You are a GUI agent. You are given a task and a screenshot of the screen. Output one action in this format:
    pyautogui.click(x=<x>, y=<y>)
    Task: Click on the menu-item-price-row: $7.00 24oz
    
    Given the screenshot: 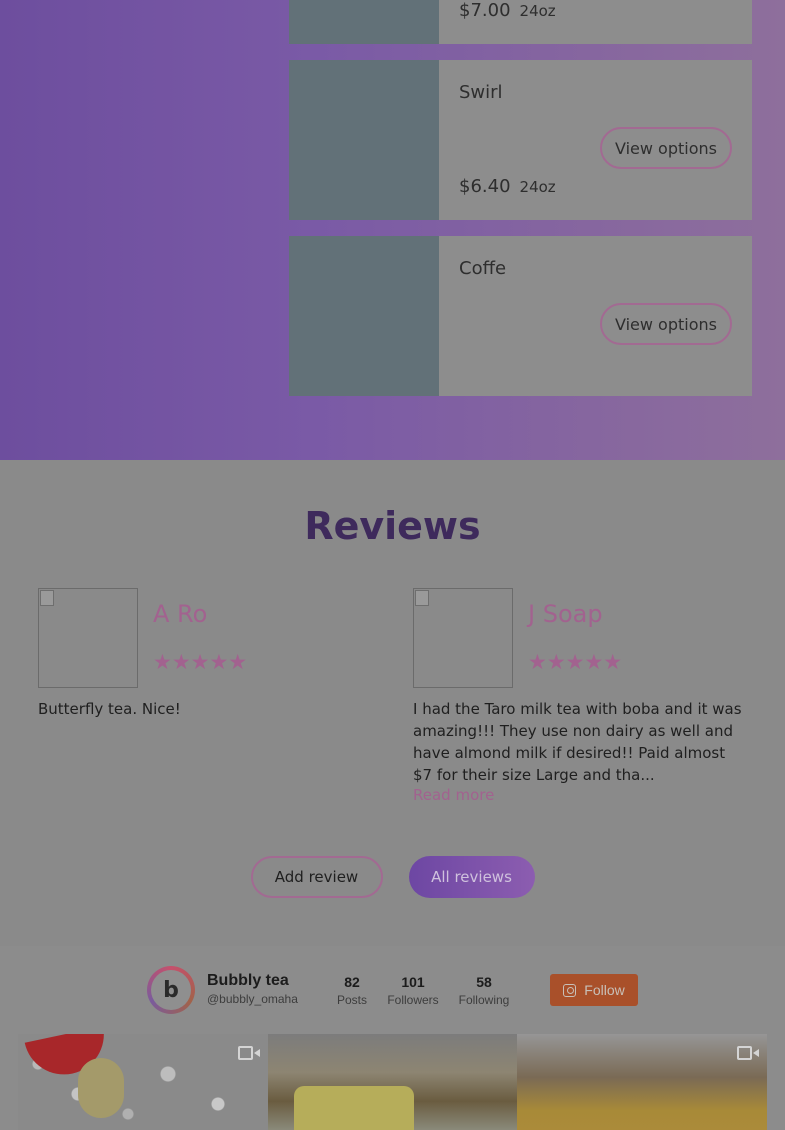 What is the action you would take?
    pyautogui.click(x=507, y=10)
    